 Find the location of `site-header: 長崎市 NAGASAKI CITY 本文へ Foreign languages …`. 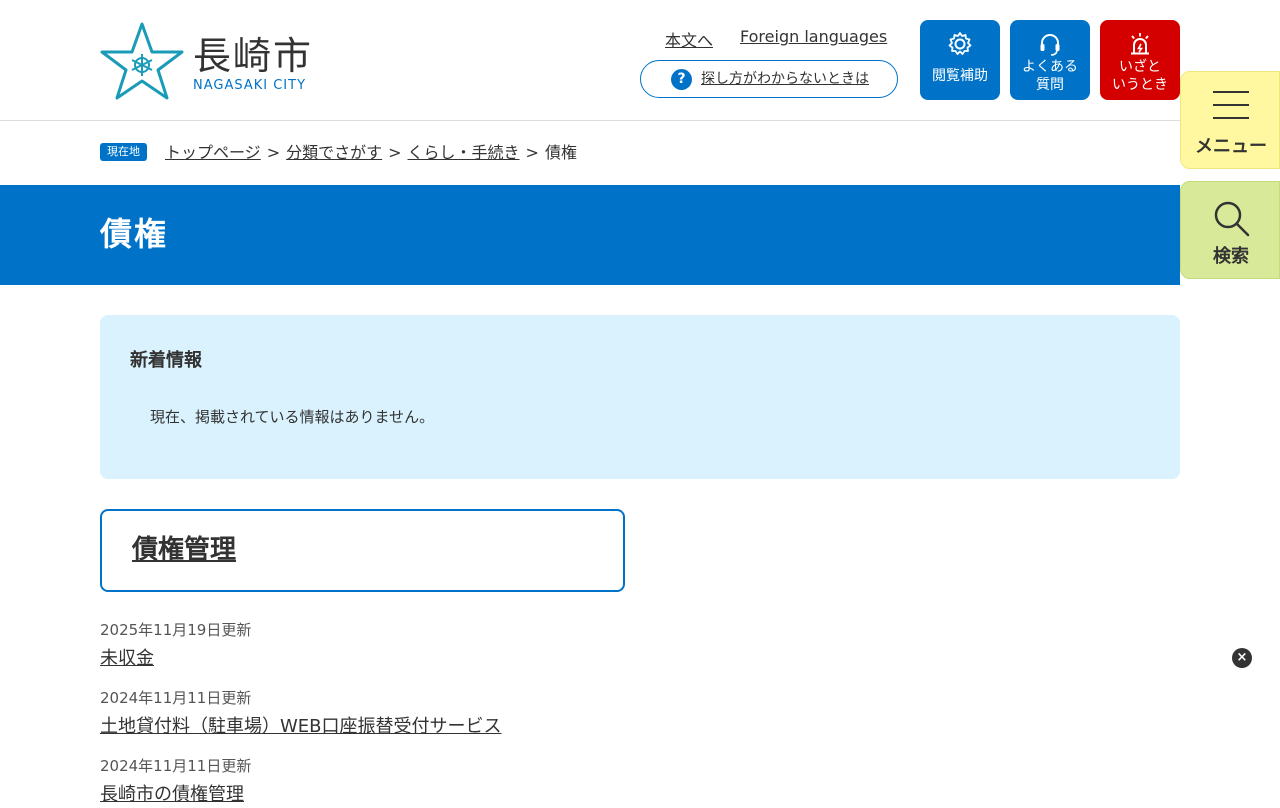

site-header: 長崎市 NAGASAKI CITY 本文へ Foreign languages … is located at coordinates (640, 60).